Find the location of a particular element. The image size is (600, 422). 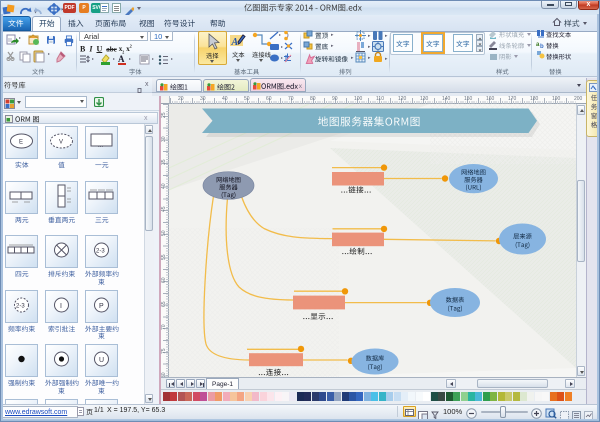

svg-text: U is located at coordinates (101, 360).